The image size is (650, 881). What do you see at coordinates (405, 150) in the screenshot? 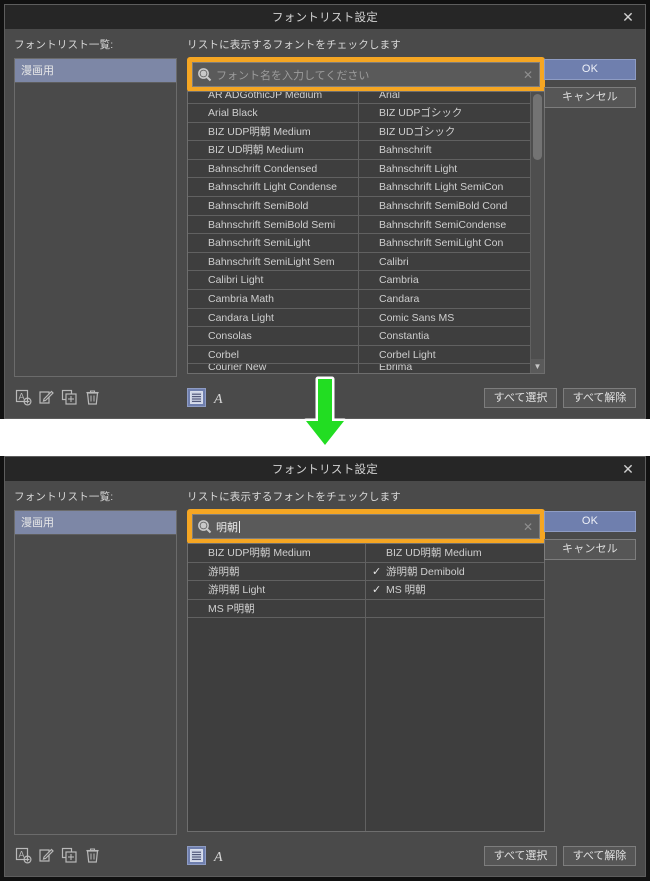
I see `font-name-label: Bahnschrift` at bounding box center [405, 150].